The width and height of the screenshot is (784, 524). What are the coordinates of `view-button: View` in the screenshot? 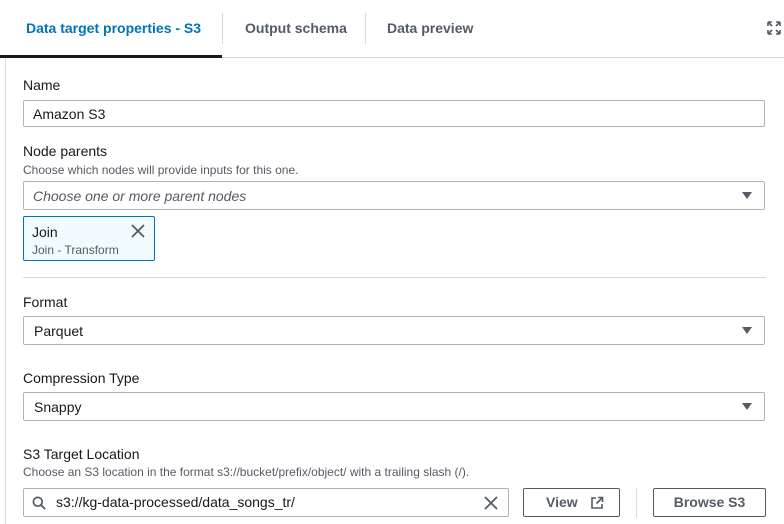 It's located at (571, 502).